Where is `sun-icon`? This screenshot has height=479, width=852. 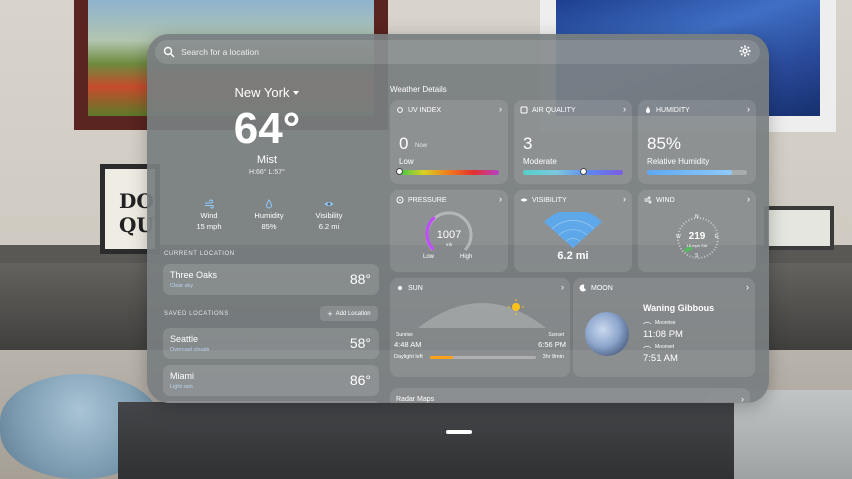
sun-icon is located at coordinates (400, 288).